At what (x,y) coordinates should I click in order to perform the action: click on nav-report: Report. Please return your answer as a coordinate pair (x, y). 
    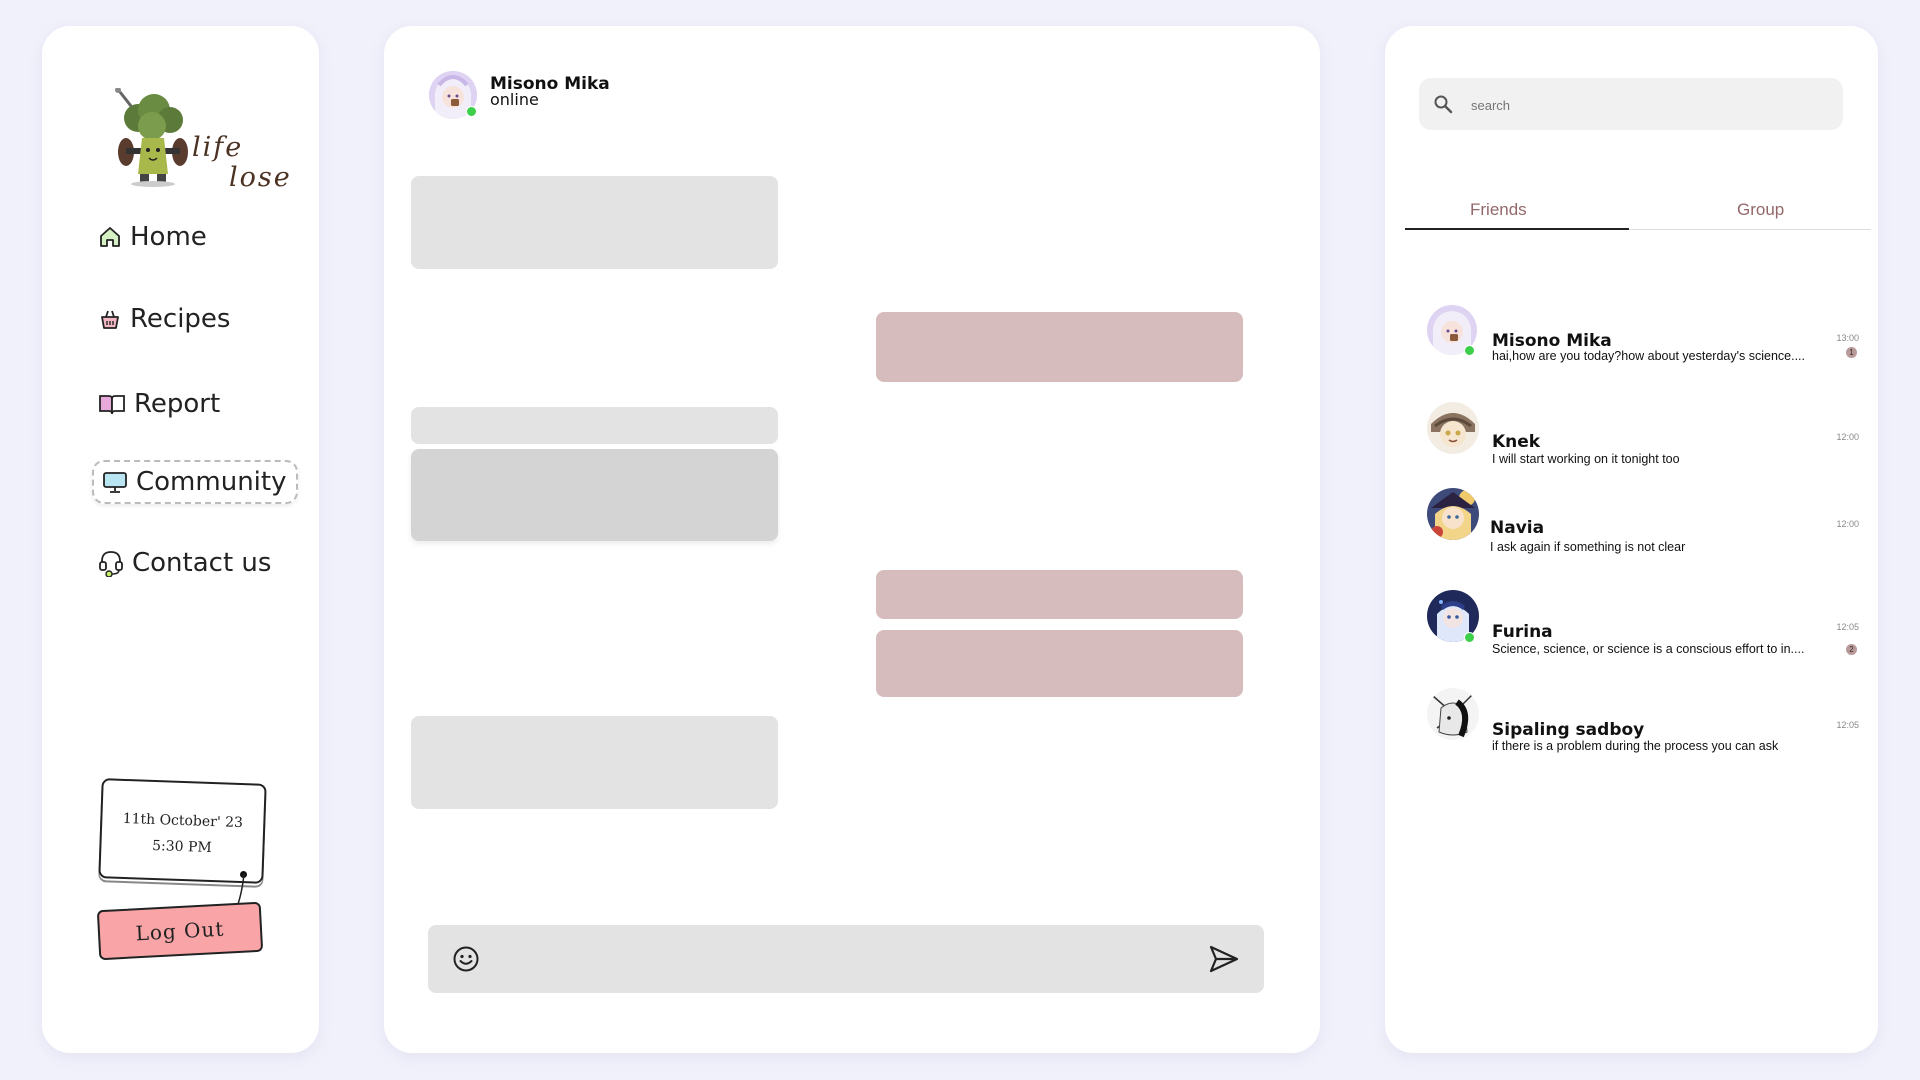
    Looking at the image, I should click on (159, 404).